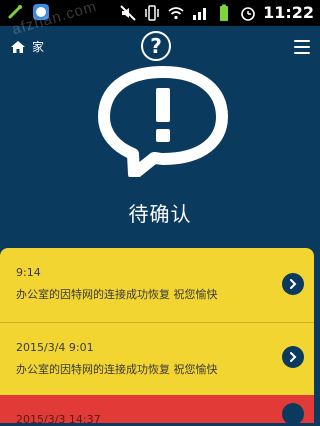  I want to click on alarm-icon, so click(248, 14).